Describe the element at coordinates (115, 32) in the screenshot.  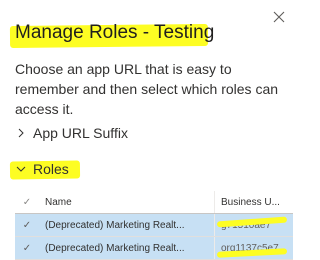
I see `panel-title: Manage Roles - Testing` at that location.